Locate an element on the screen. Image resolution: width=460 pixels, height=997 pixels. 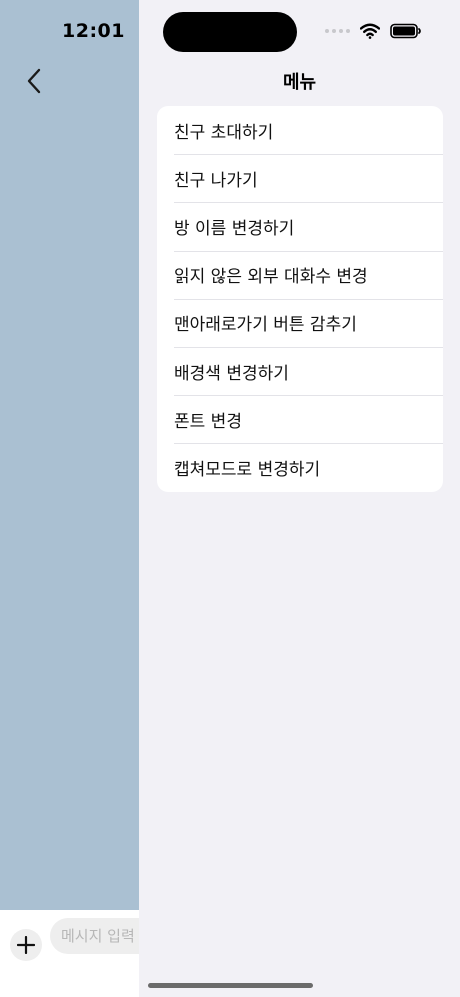
chat-input-bar is located at coordinates (85, 953).